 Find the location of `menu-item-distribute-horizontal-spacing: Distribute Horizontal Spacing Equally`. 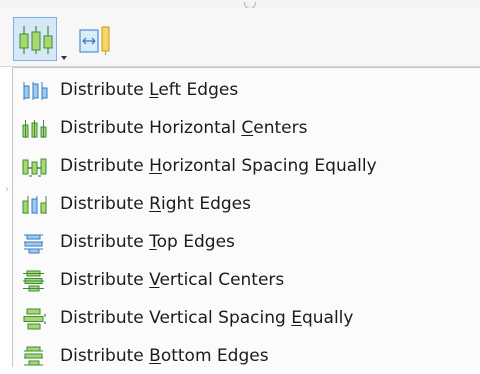

menu-item-distribute-horizontal-spacing: Distribute Horizontal Spacing Equally is located at coordinates (246, 166).